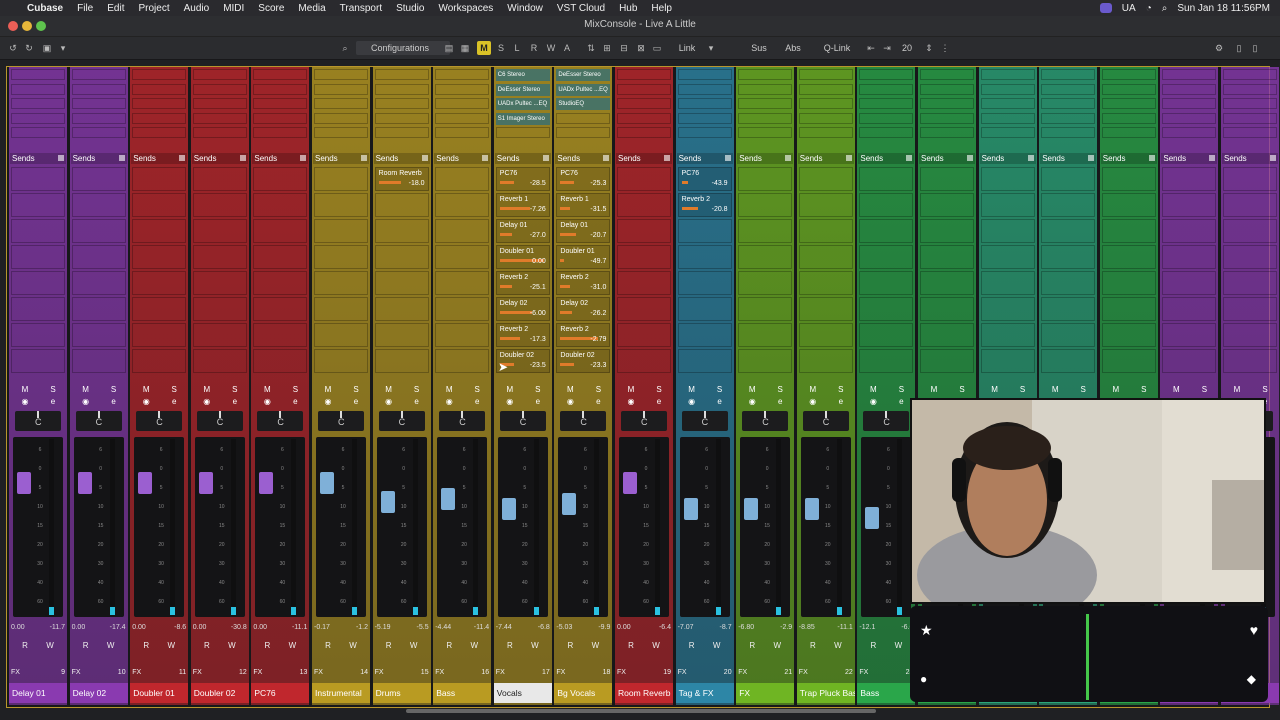 The image size is (1280, 720). I want to click on insert-slot: StudioEQ, so click(583, 104).